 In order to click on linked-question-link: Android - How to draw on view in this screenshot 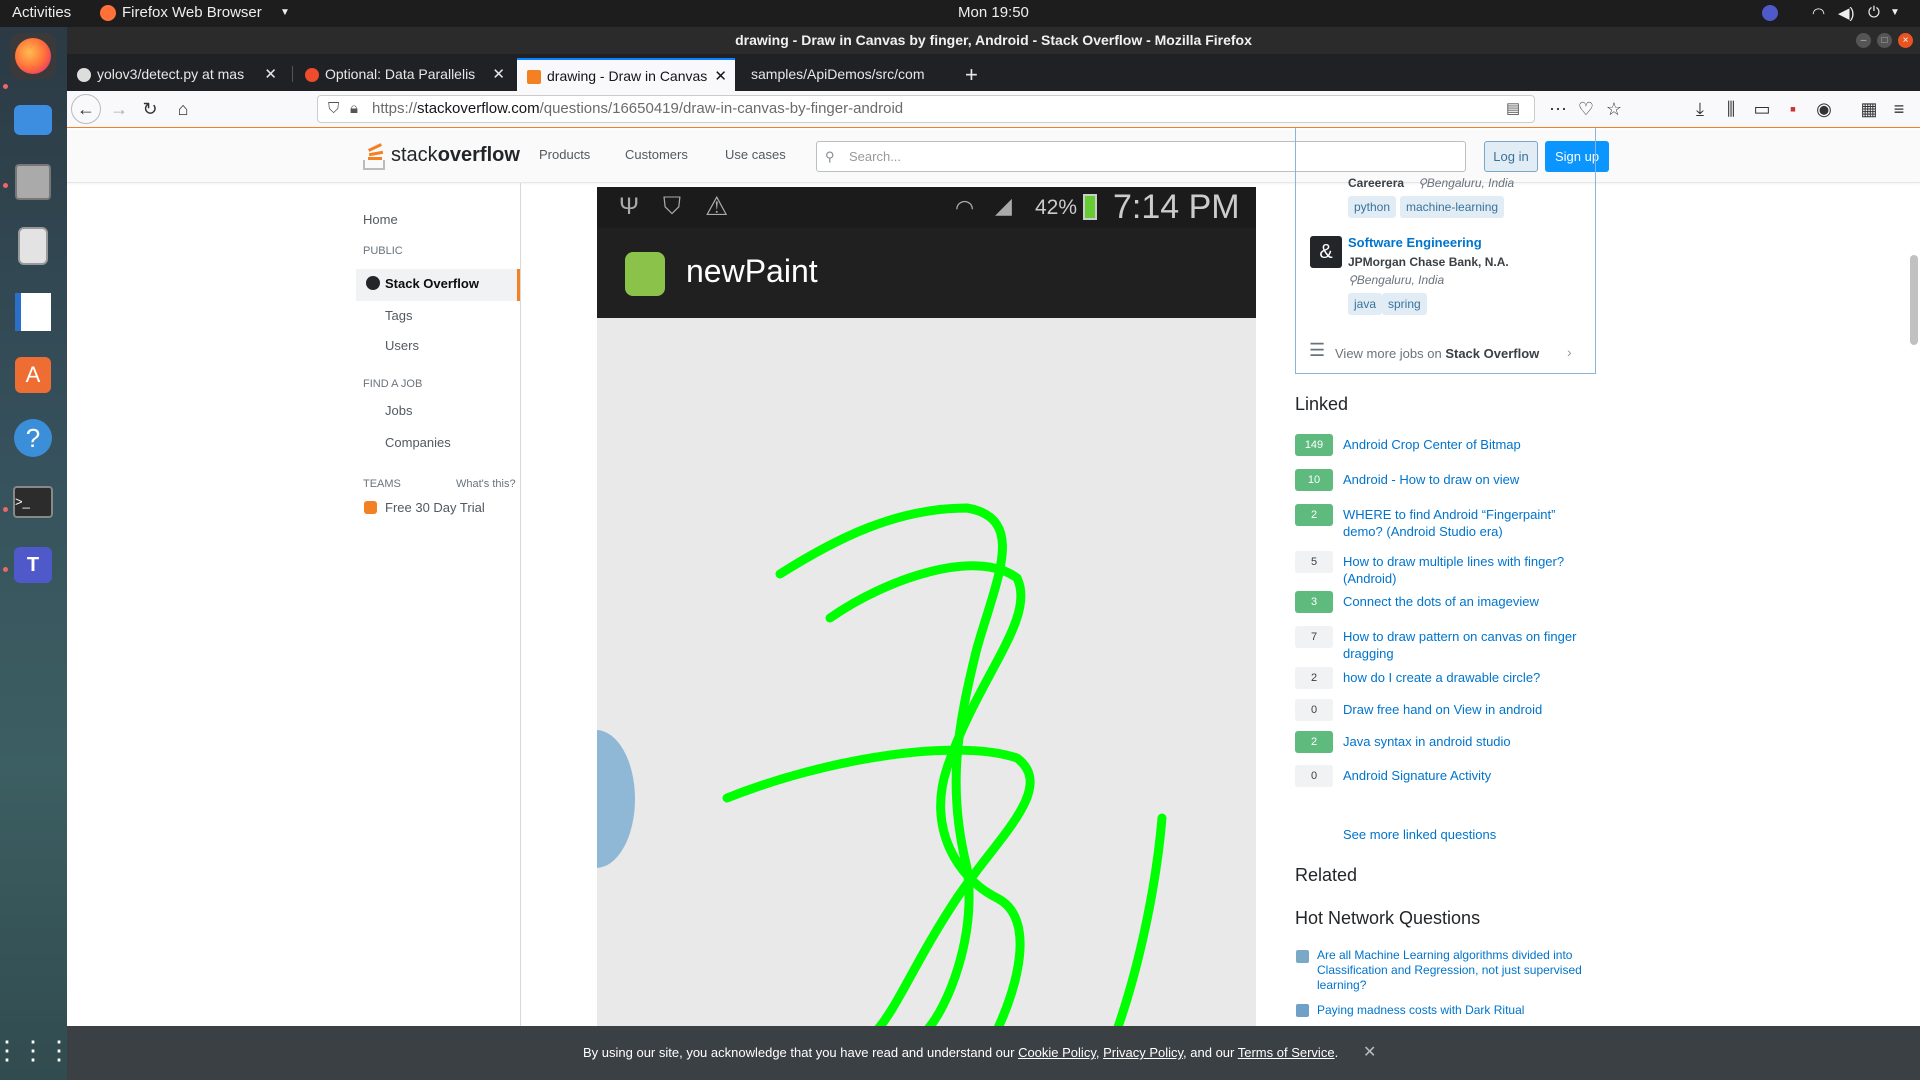, I will do `click(1460, 479)`.